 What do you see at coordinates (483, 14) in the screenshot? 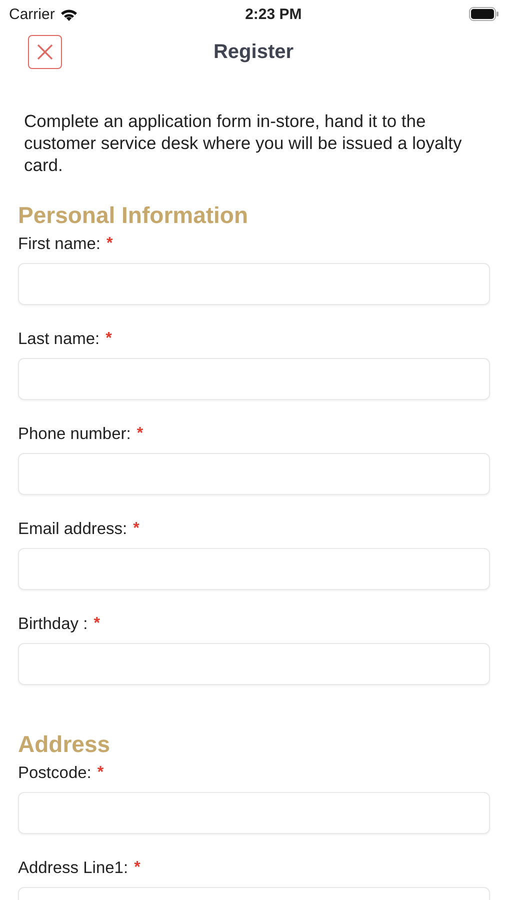
I see `battery-icon` at bounding box center [483, 14].